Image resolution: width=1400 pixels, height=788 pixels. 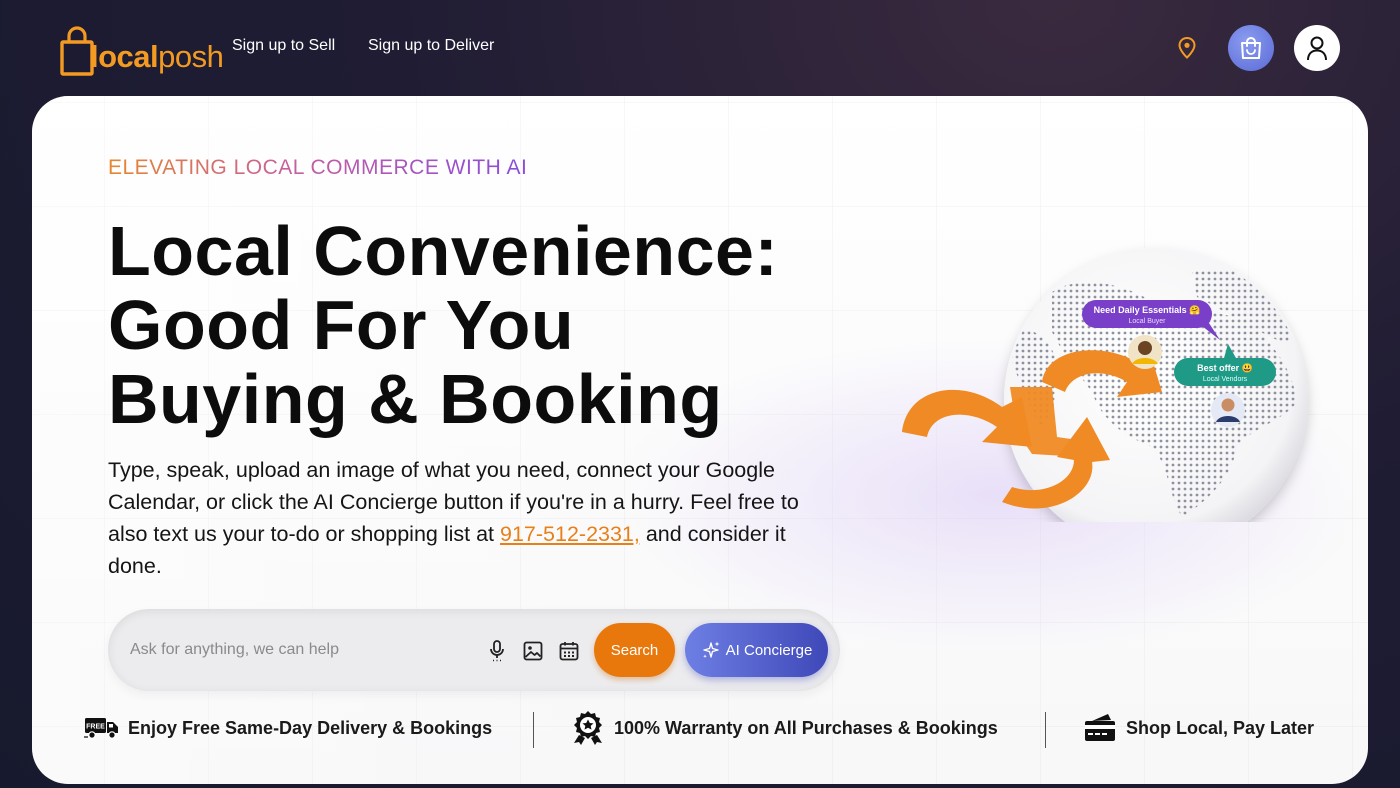 I want to click on headline-line-1: Local Convenience:, so click(x=443, y=251).